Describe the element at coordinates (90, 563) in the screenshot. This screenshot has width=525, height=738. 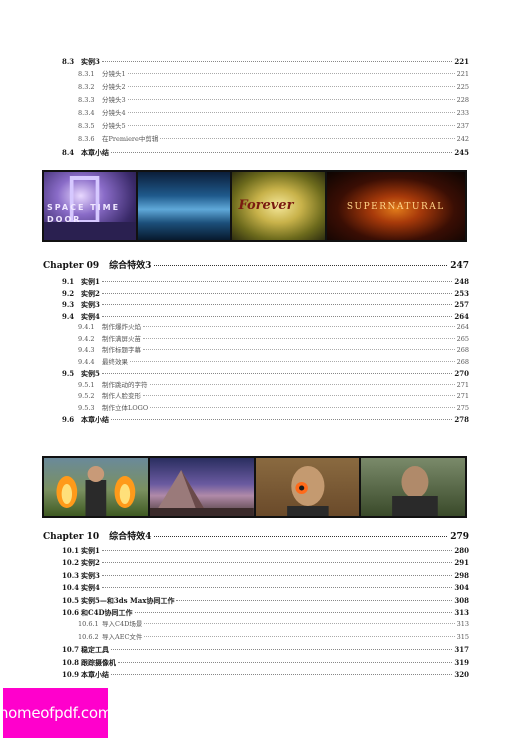
I see `entry-title: 实例2` at that location.